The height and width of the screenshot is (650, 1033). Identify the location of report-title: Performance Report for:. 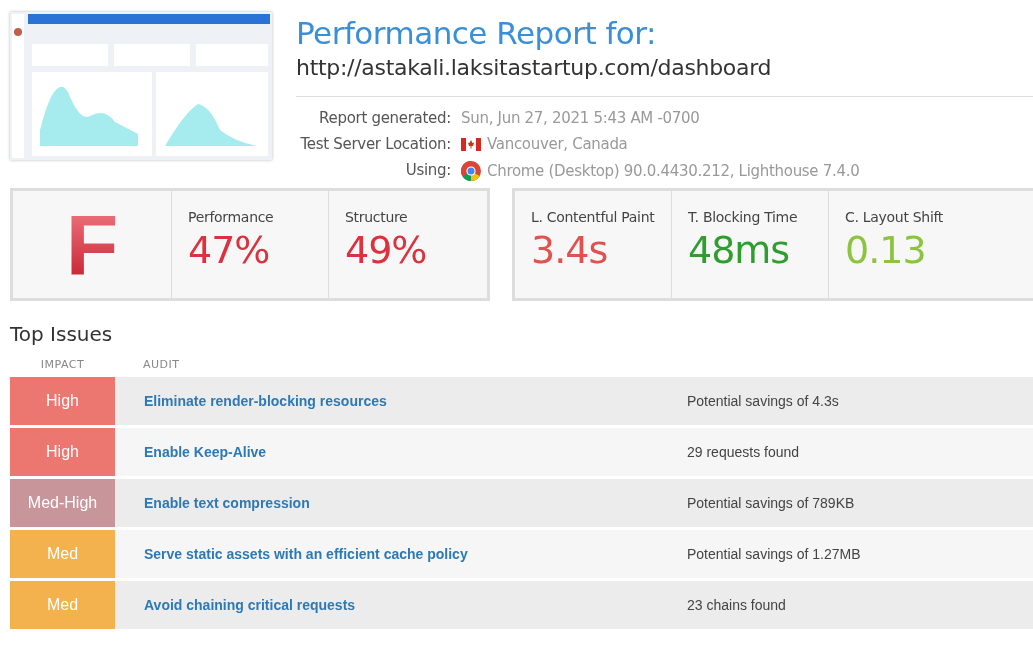
(476, 33).